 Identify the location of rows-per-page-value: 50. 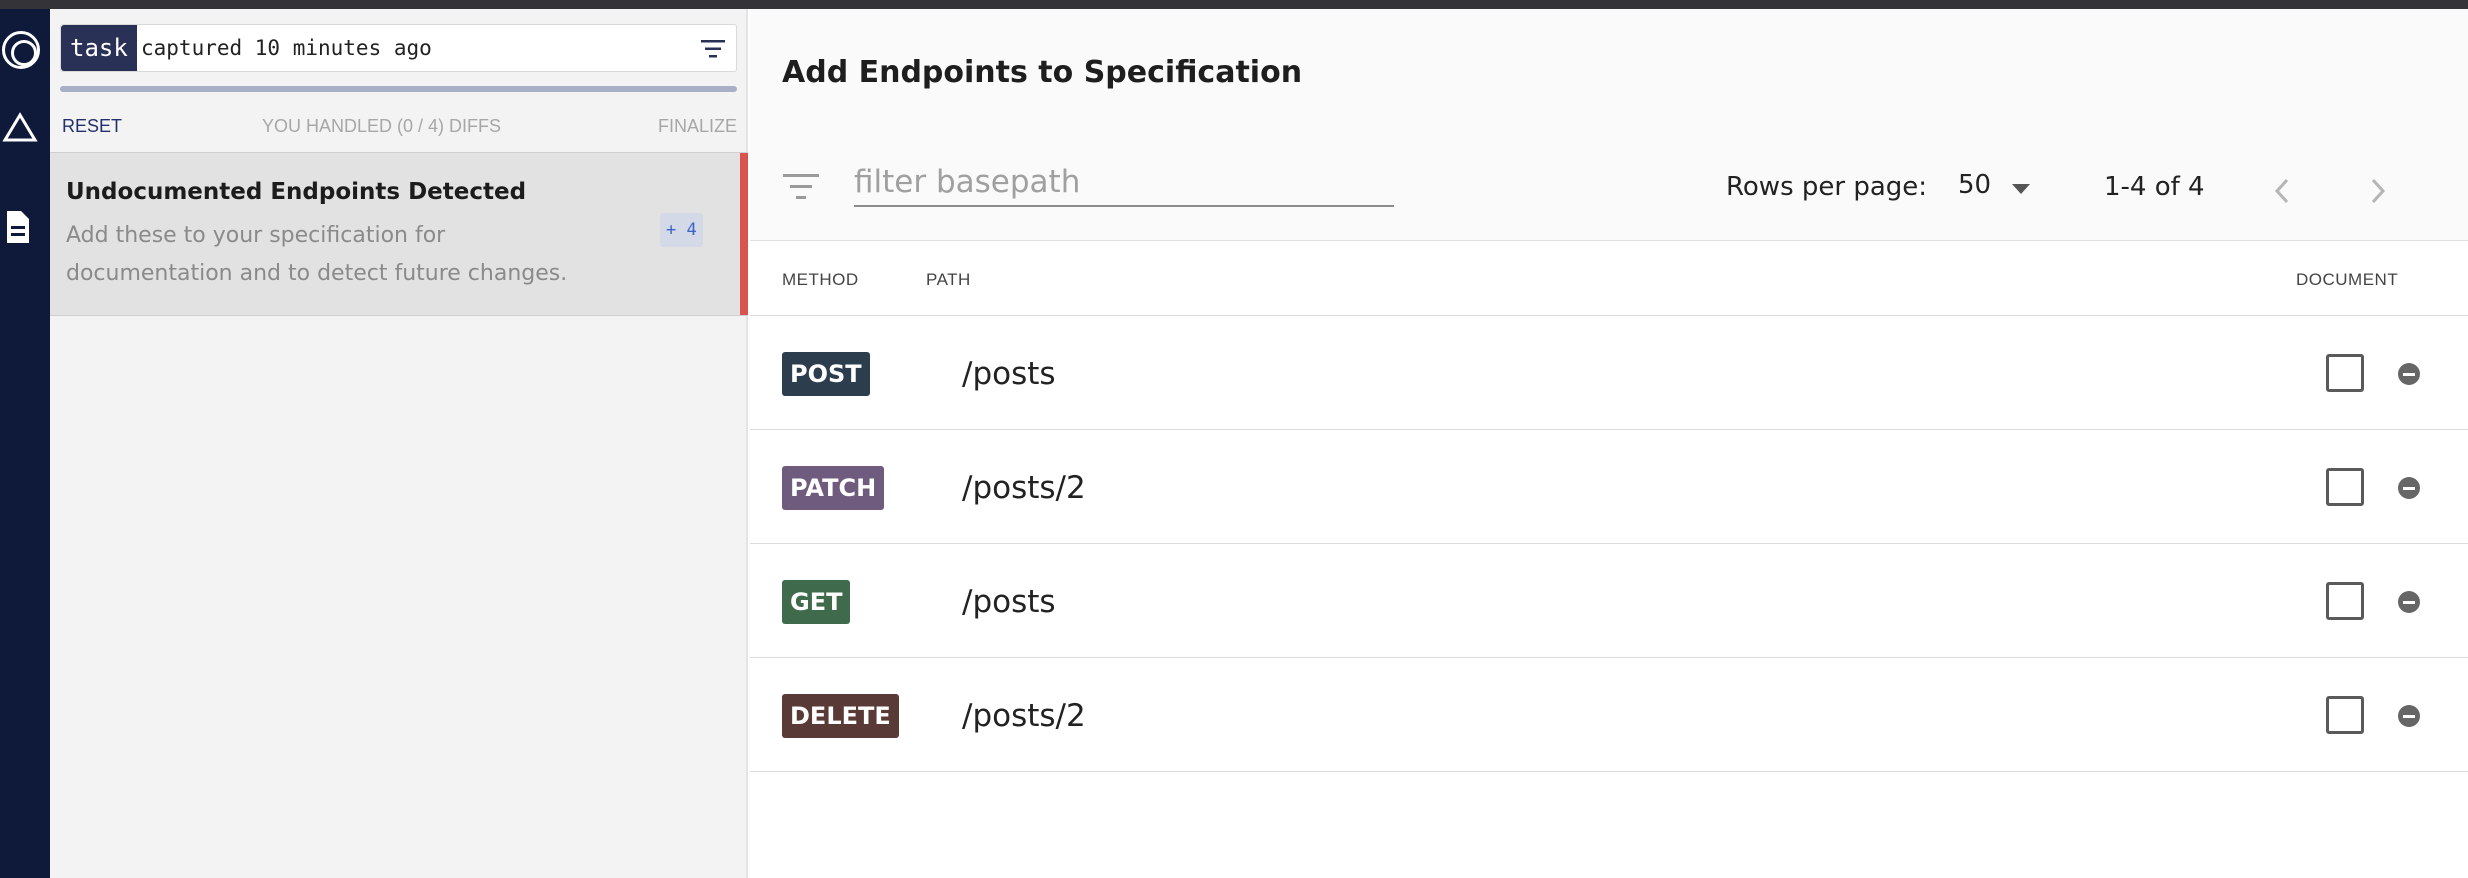
(1975, 185).